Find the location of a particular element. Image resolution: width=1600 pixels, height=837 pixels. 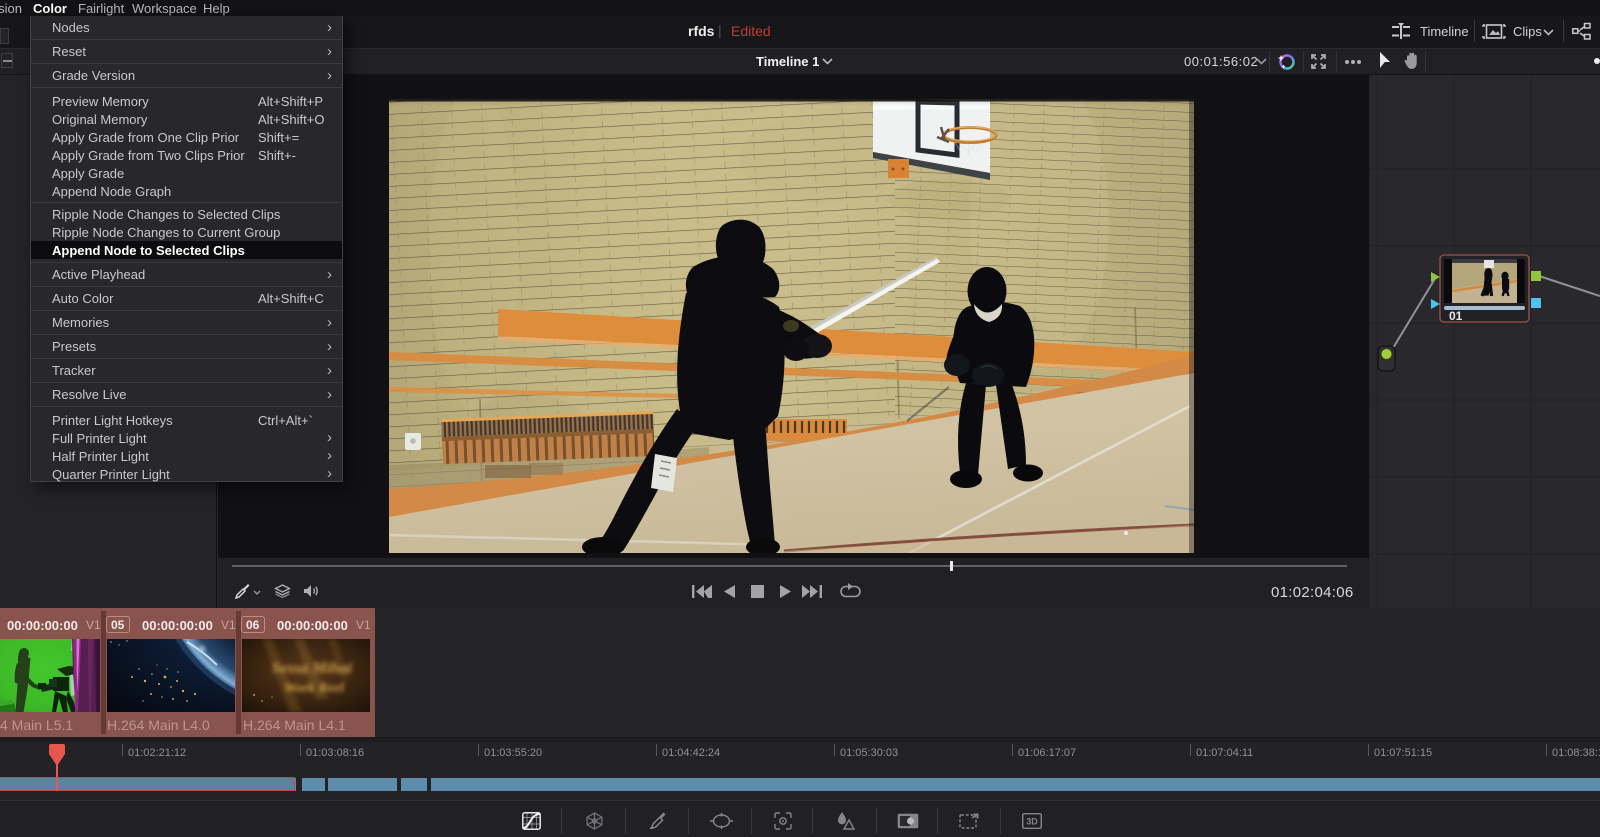

svg-text: Work Reel is located at coordinates (314, 688).